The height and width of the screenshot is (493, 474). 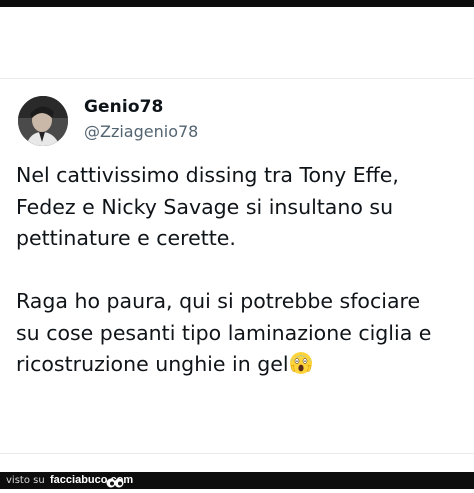 I want to click on footer-bar: visto su facciabuco.com, so click(x=237, y=480).